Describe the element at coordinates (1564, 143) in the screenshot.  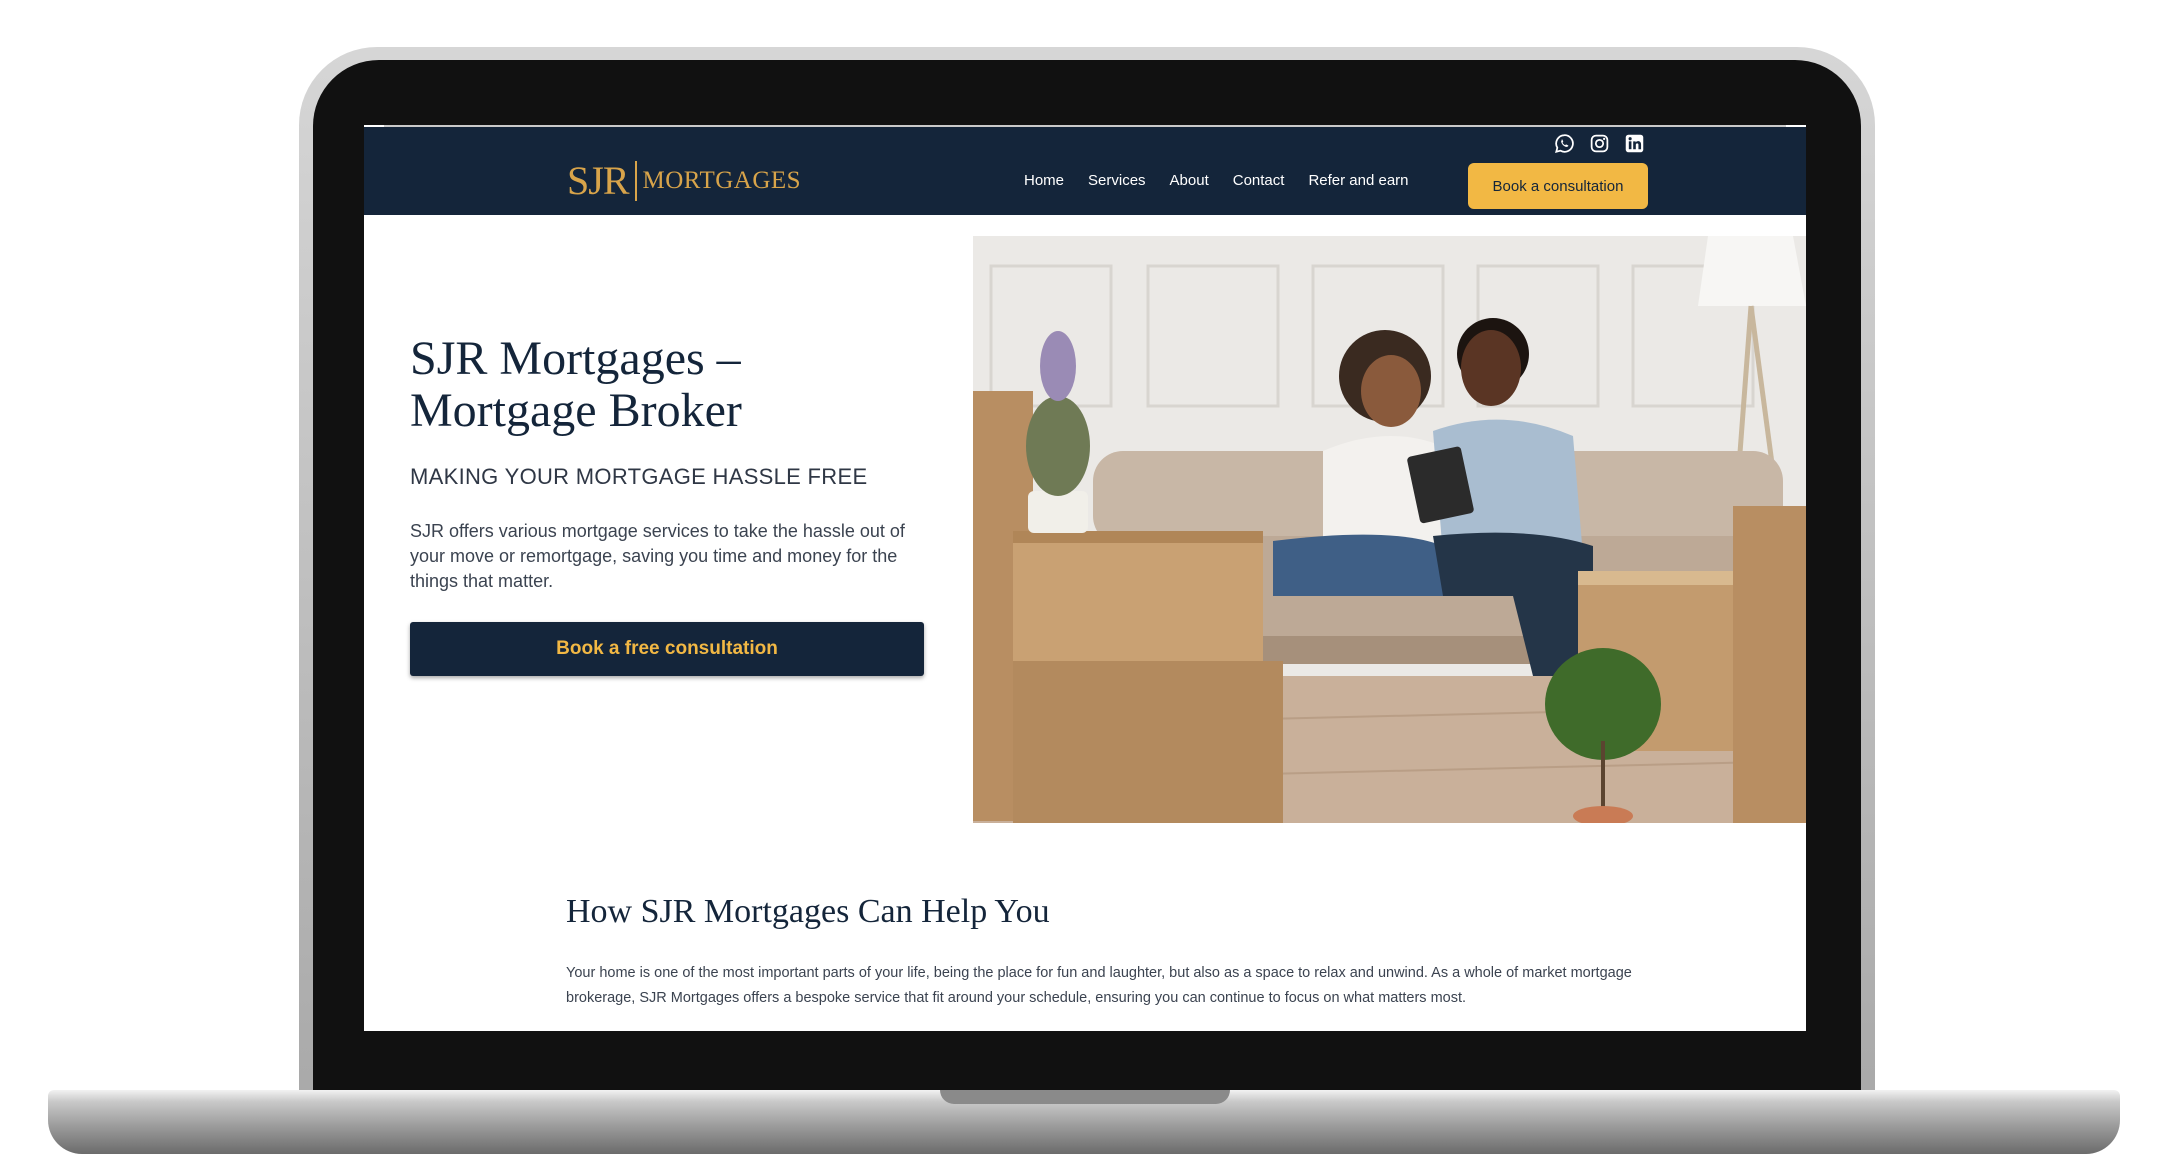
I see `whatsapp-icon` at that location.